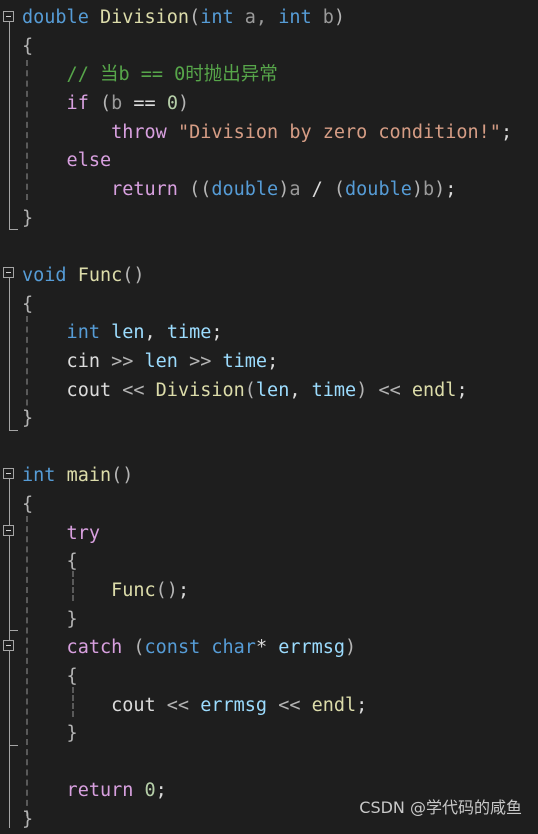 The height and width of the screenshot is (834, 538). What do you see at coordinates (13, 745) in the screenshot?
I see `outline-end-catch` at bounding box center [13, 745].